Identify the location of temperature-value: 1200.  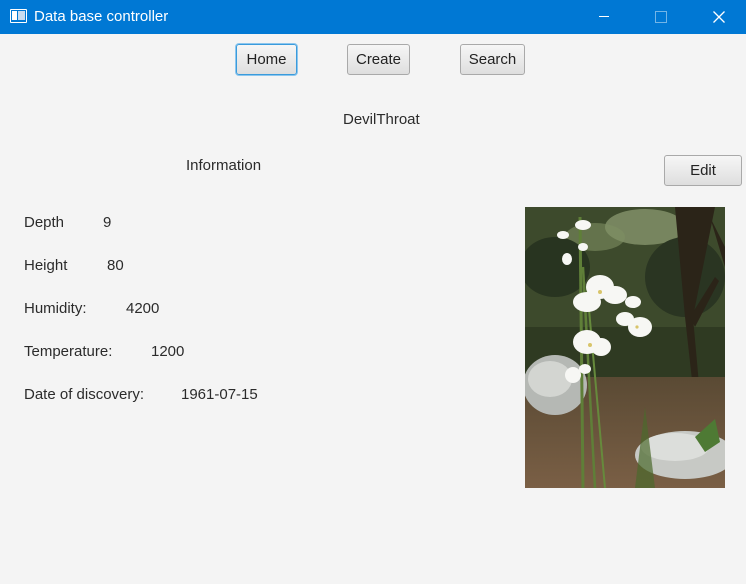
(168, 351).